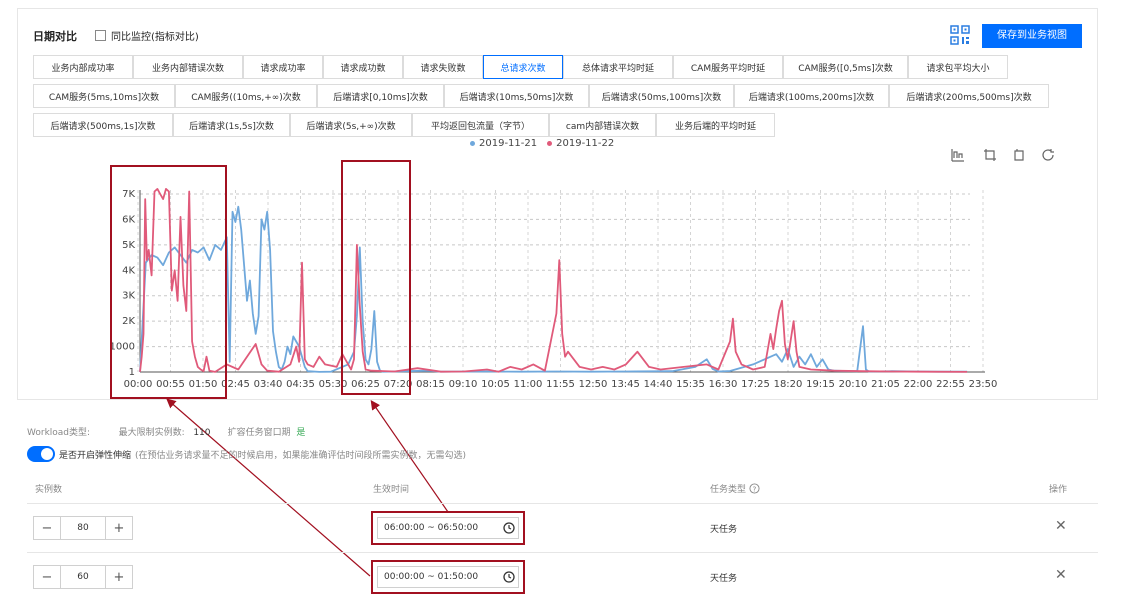 The height and width of the screenshot is (608, 1133). I want to click on col-type: 任务类型 ?, so click(735, 488).